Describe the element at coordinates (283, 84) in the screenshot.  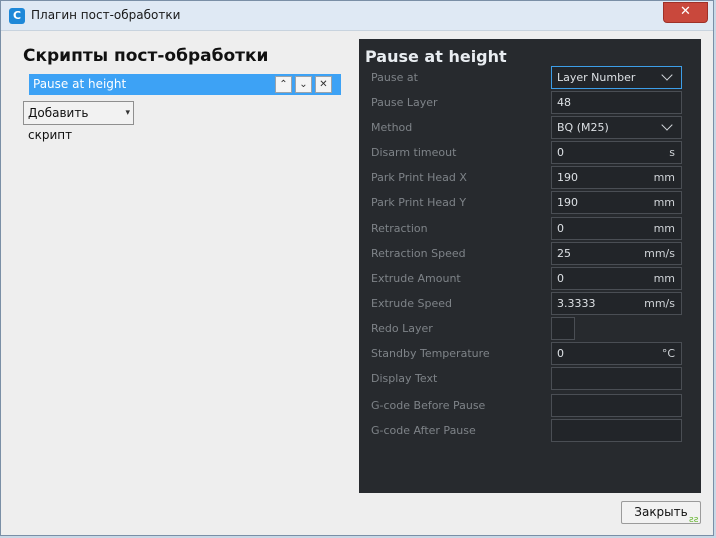
I see `move-up-button: ⌃` at that location.